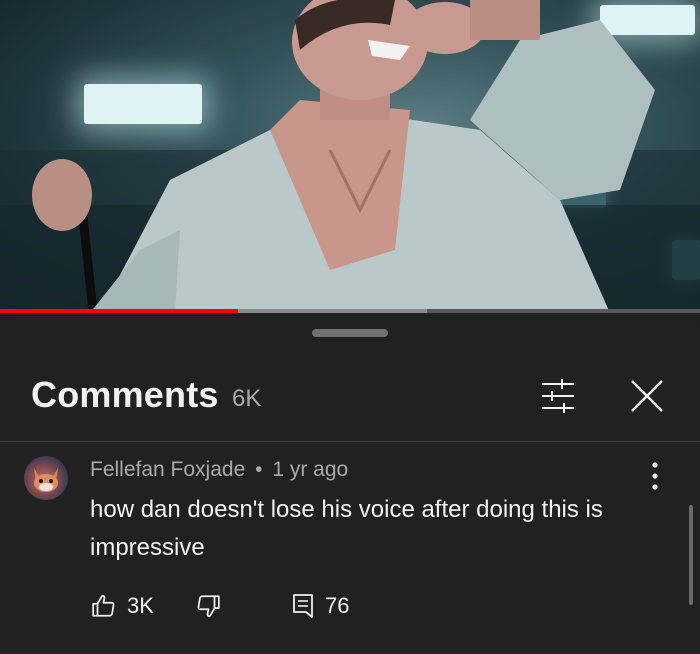  What do you see at coordinates (122, 606) in the screenshot?
I see `like-button: 3K` at bounding box center [122, 606].